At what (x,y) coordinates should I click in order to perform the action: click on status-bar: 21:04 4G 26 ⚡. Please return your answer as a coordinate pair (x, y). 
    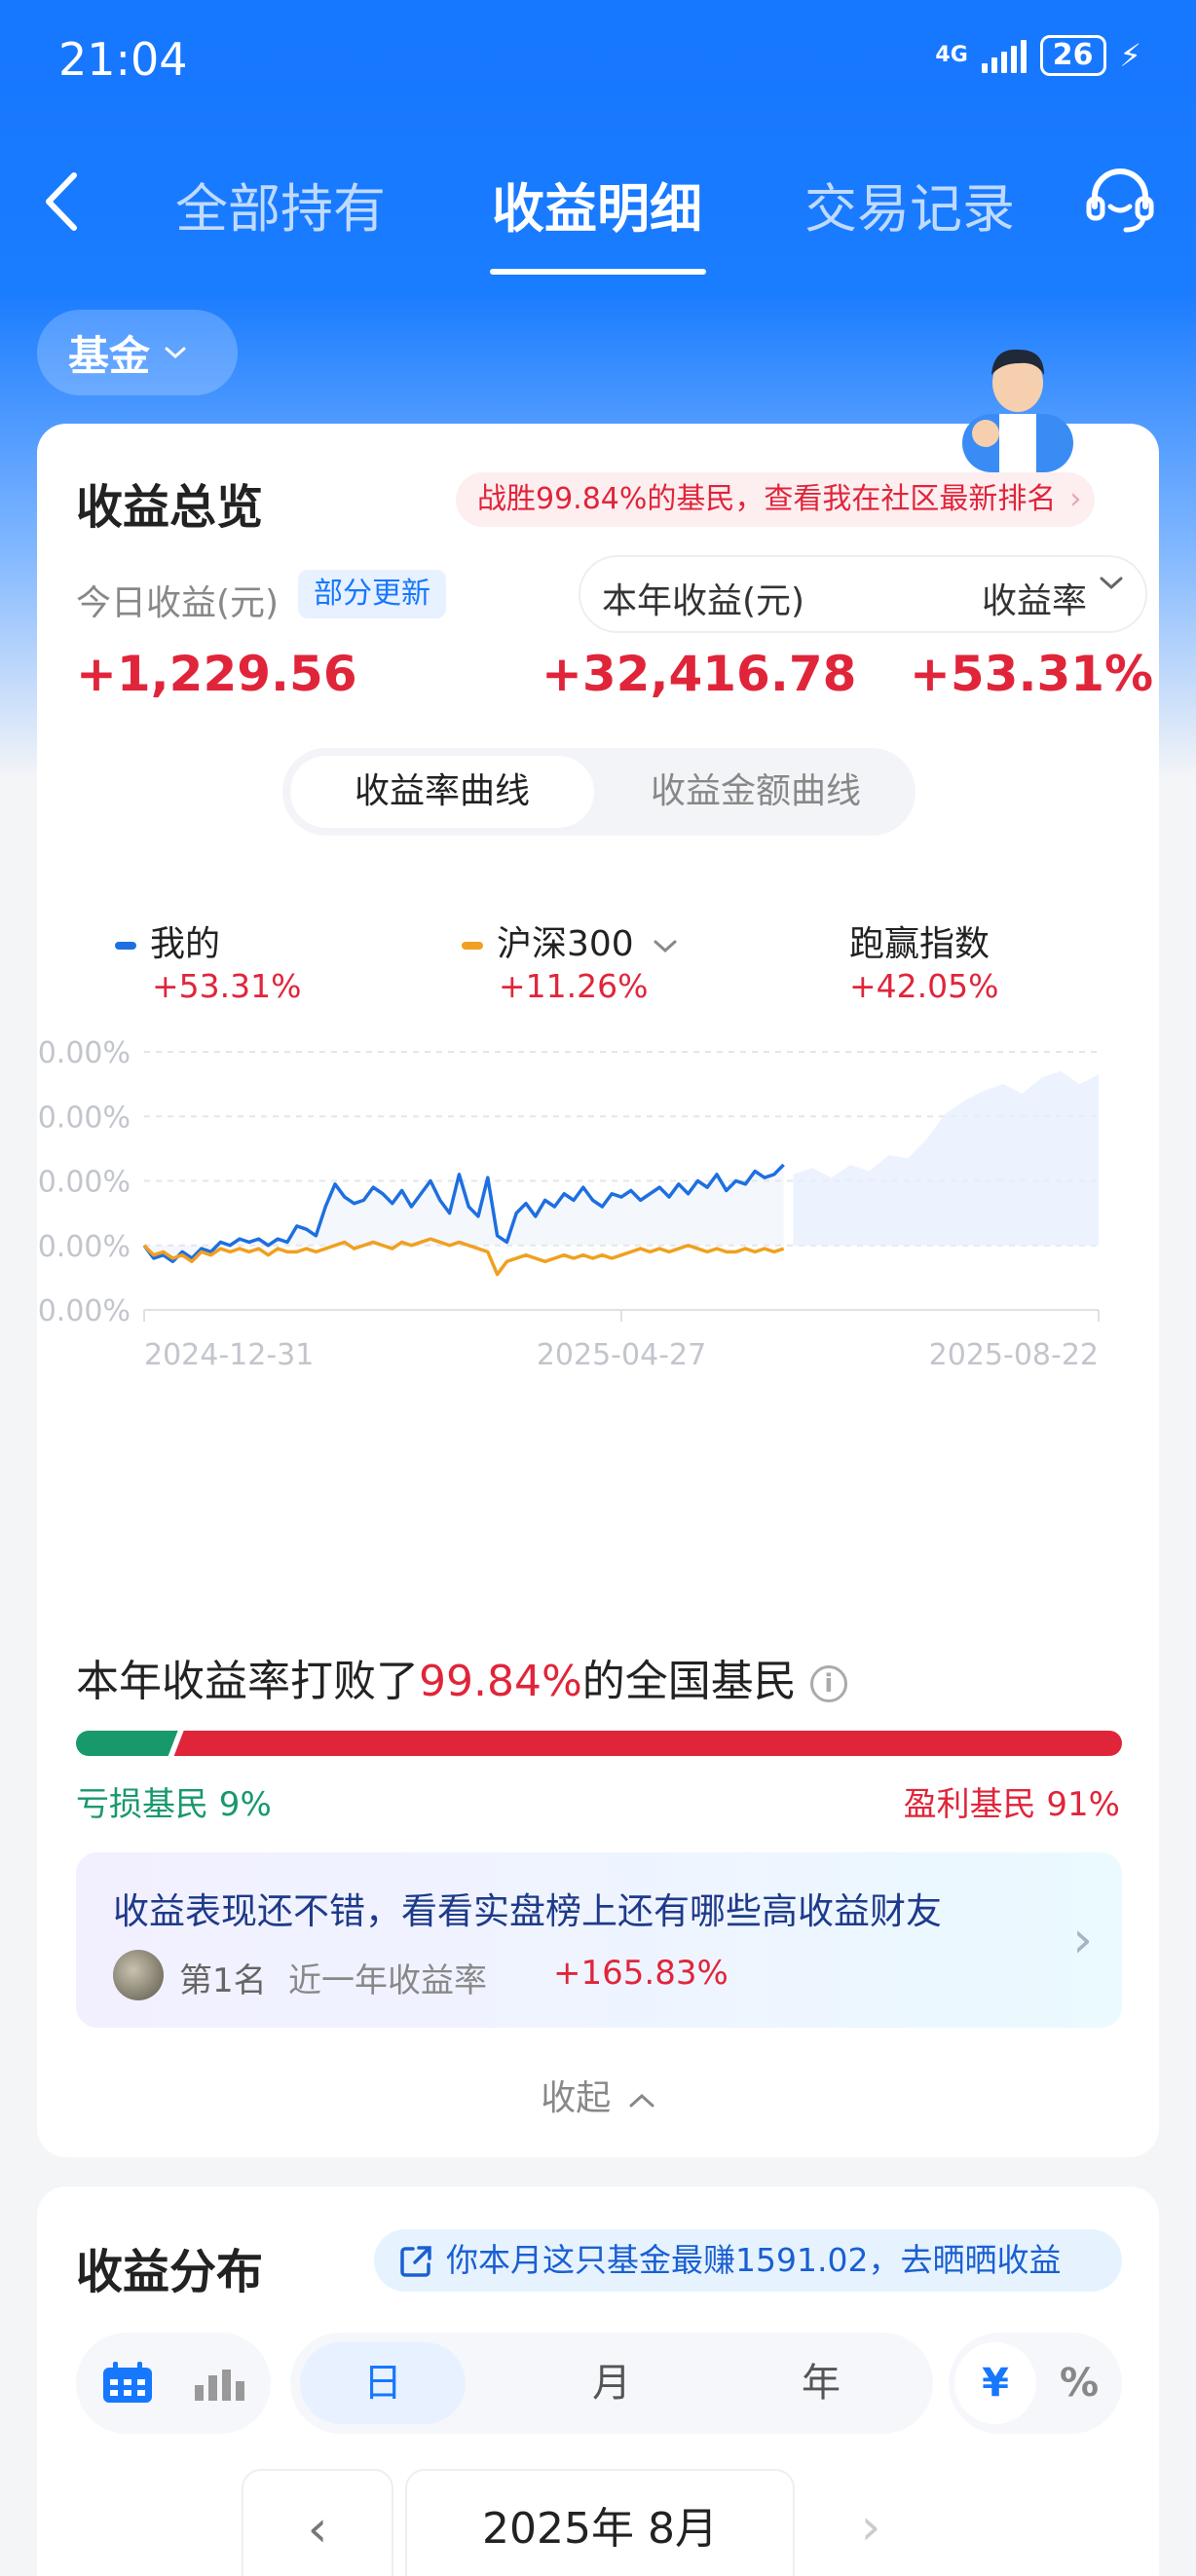
    Looking at the image, I should click on (598, 58).